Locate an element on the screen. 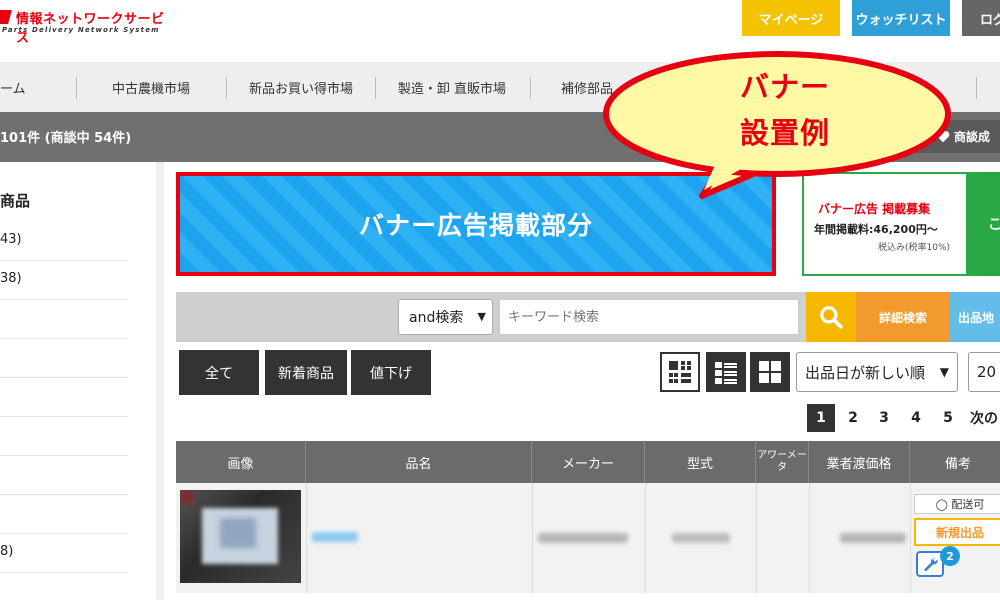  thumbnail-object-detail is located at coordinates (238, 533).